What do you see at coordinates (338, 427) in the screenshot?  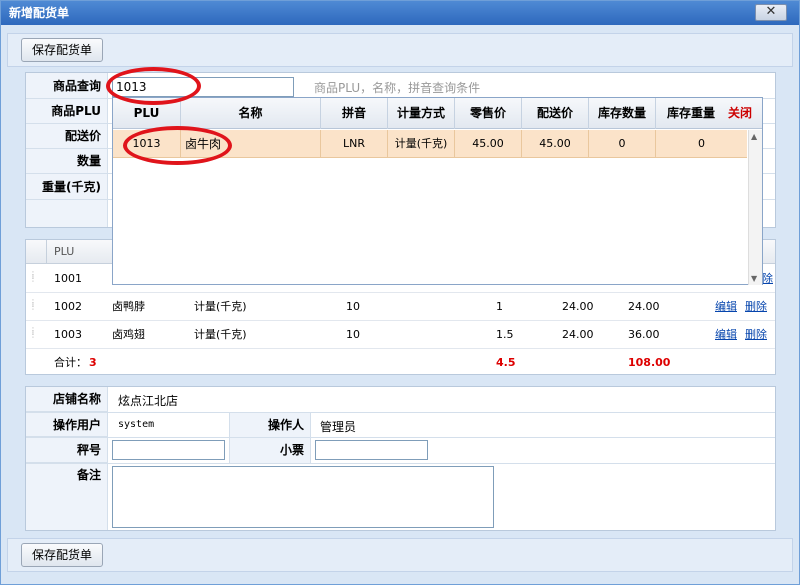 I see `operator-value: 管理员` at bounding box center [338, 427].